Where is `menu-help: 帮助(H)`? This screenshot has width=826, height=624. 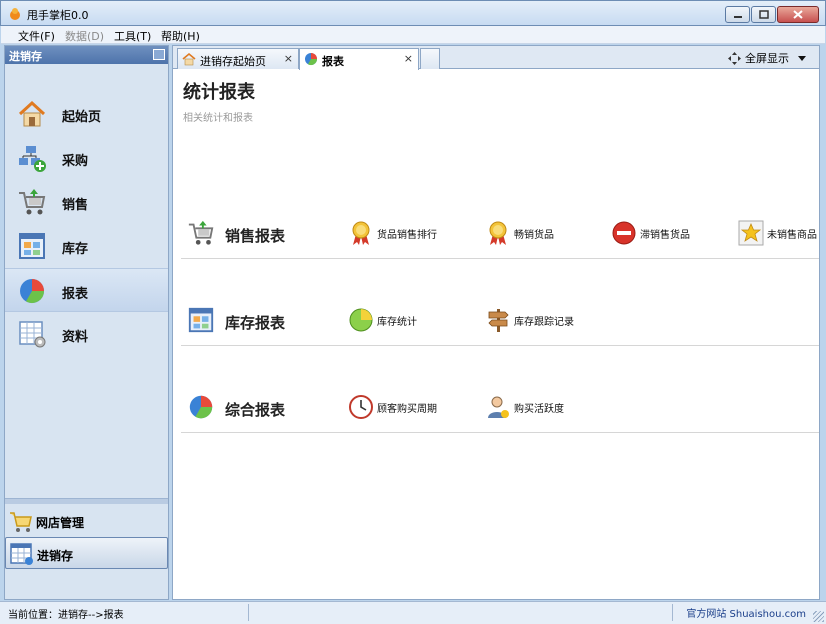
menu-help: 帮助(H) is located at coordinates (180, 36).